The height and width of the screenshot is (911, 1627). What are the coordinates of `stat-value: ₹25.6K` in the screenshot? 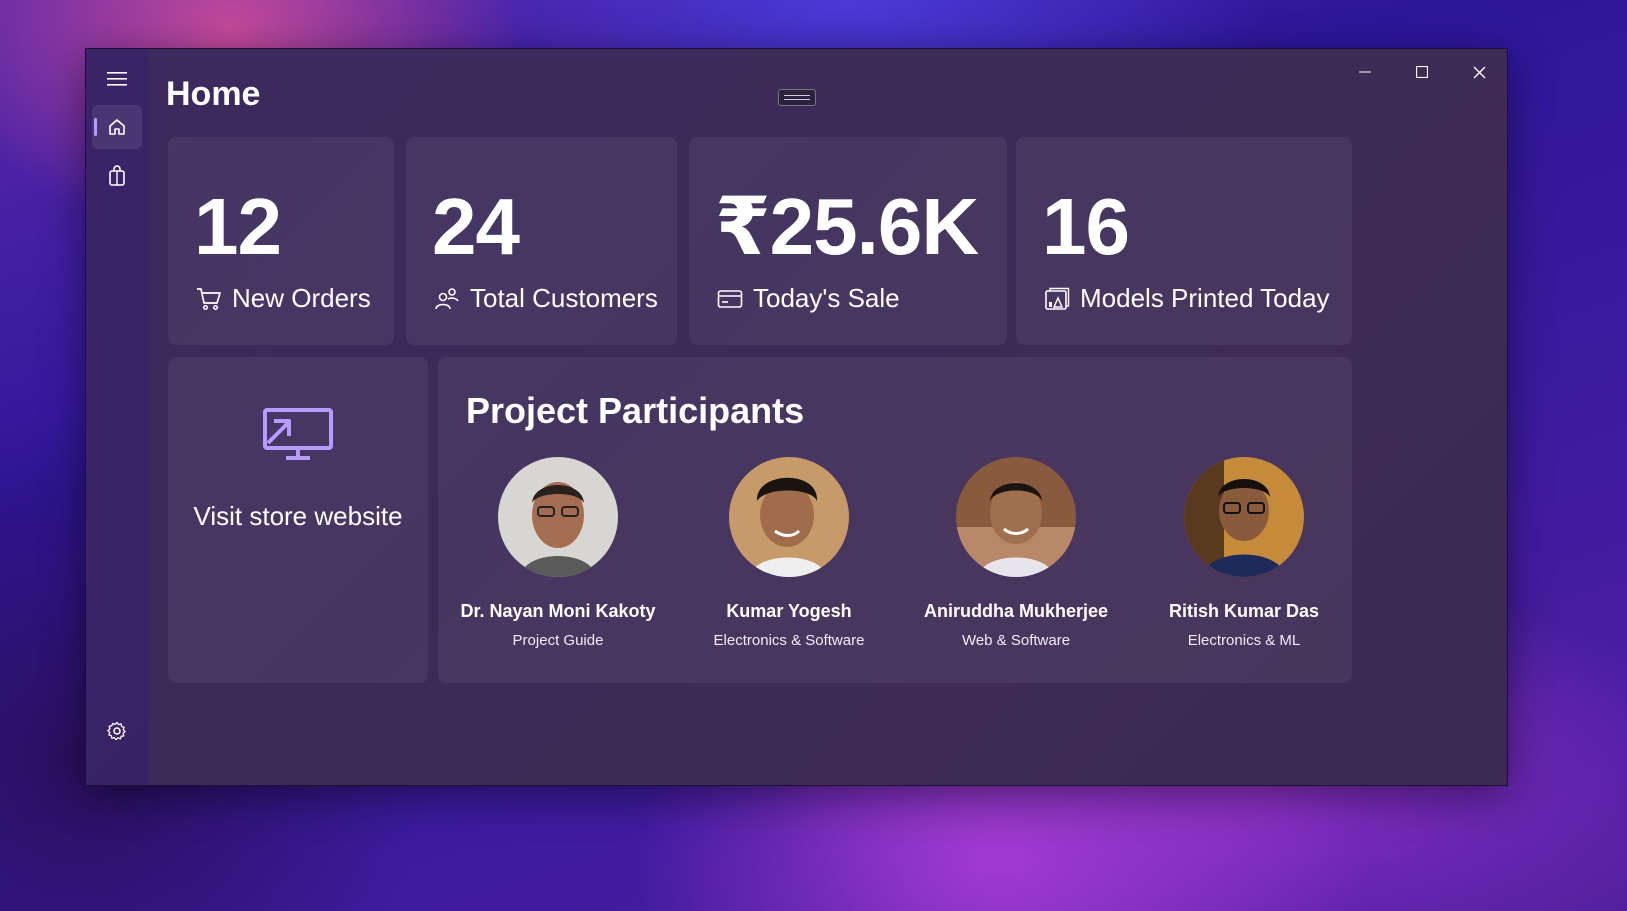 It's located at (847, 226).